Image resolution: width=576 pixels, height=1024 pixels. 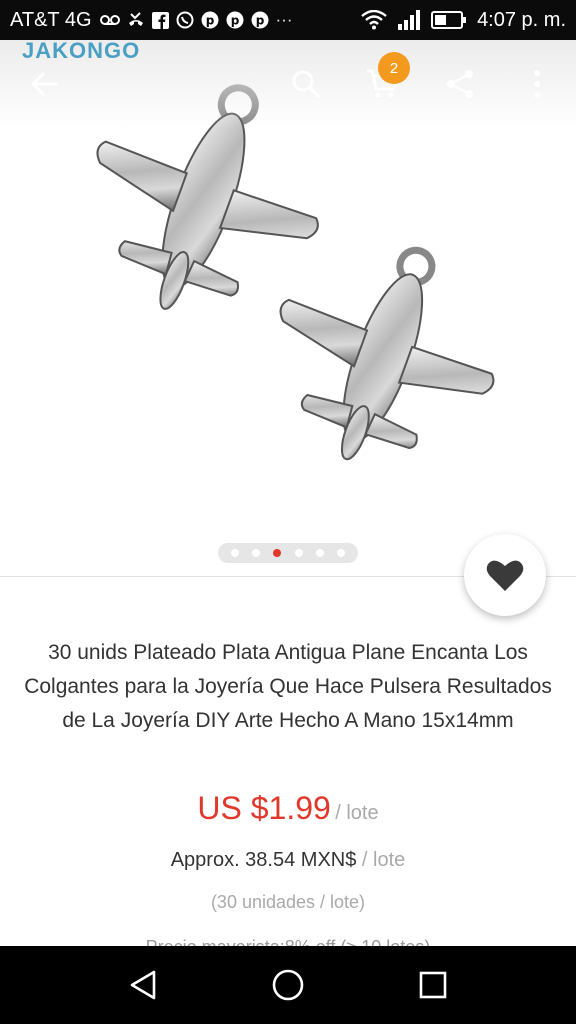 What do you see at coordinates (185, 20) in the screenshot?
I see `whatsapp-icon` at bounding box center [185, 20].